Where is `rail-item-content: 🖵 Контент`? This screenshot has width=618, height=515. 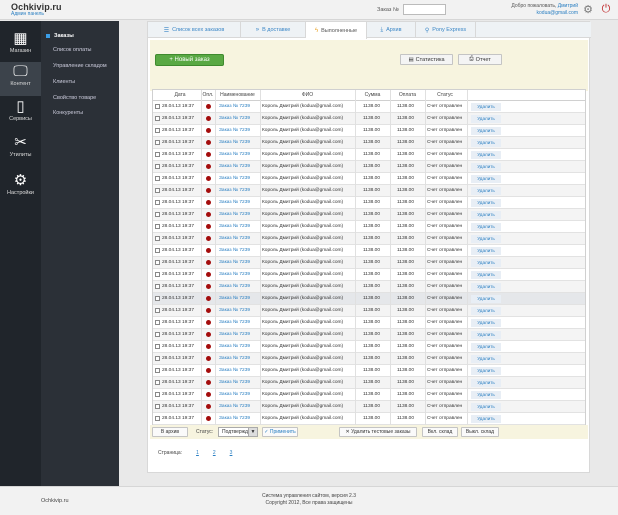
rail-item-content: 🖵 Контент is located at coordinates (20, 79).